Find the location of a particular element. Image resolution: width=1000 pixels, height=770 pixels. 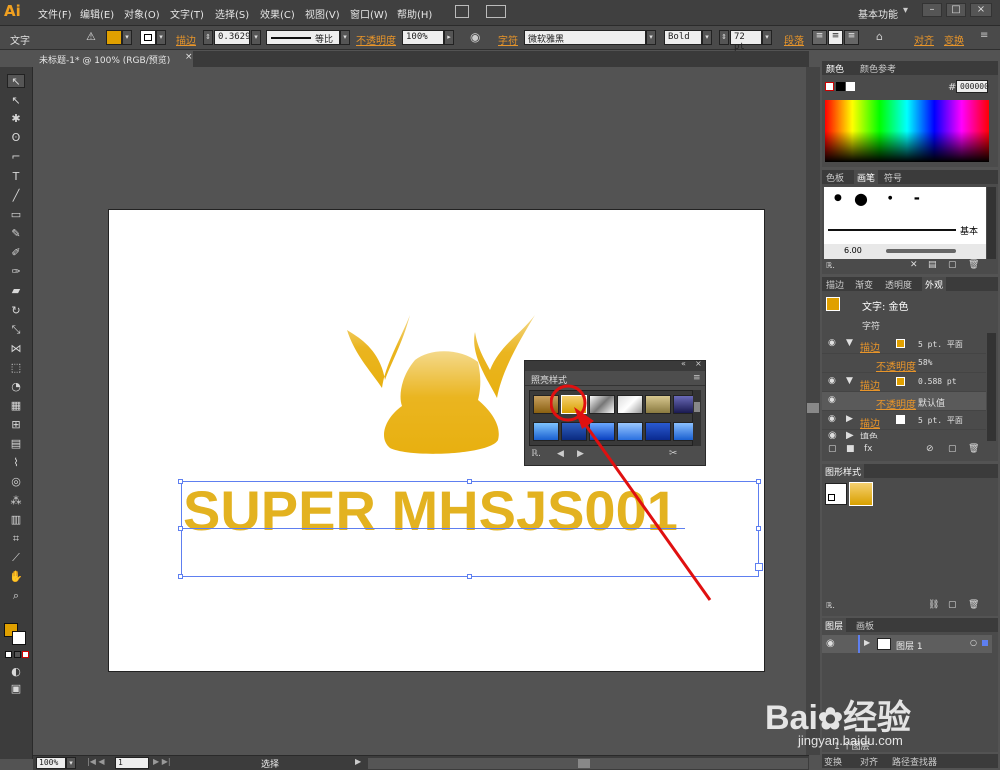

stroke-weight-dropdown: ▾ is located at coordinates (256, 37).